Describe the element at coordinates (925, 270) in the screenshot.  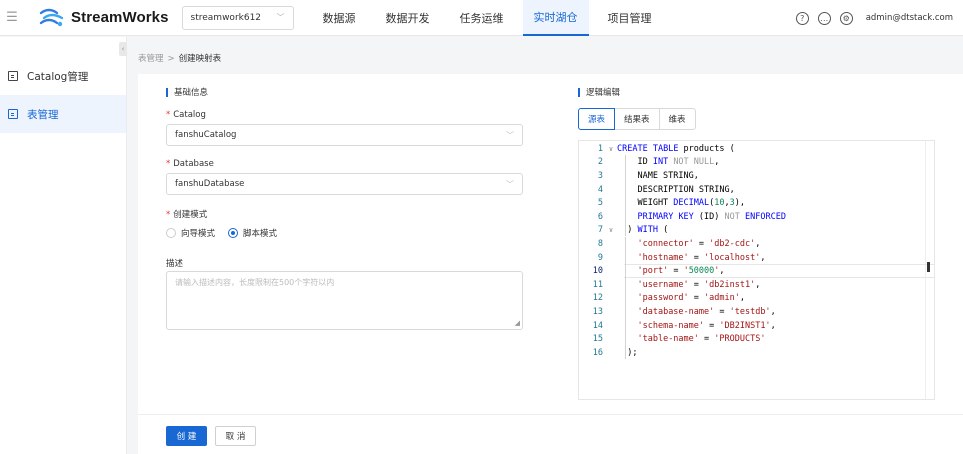
I see `editor-scroll-track` at that location.